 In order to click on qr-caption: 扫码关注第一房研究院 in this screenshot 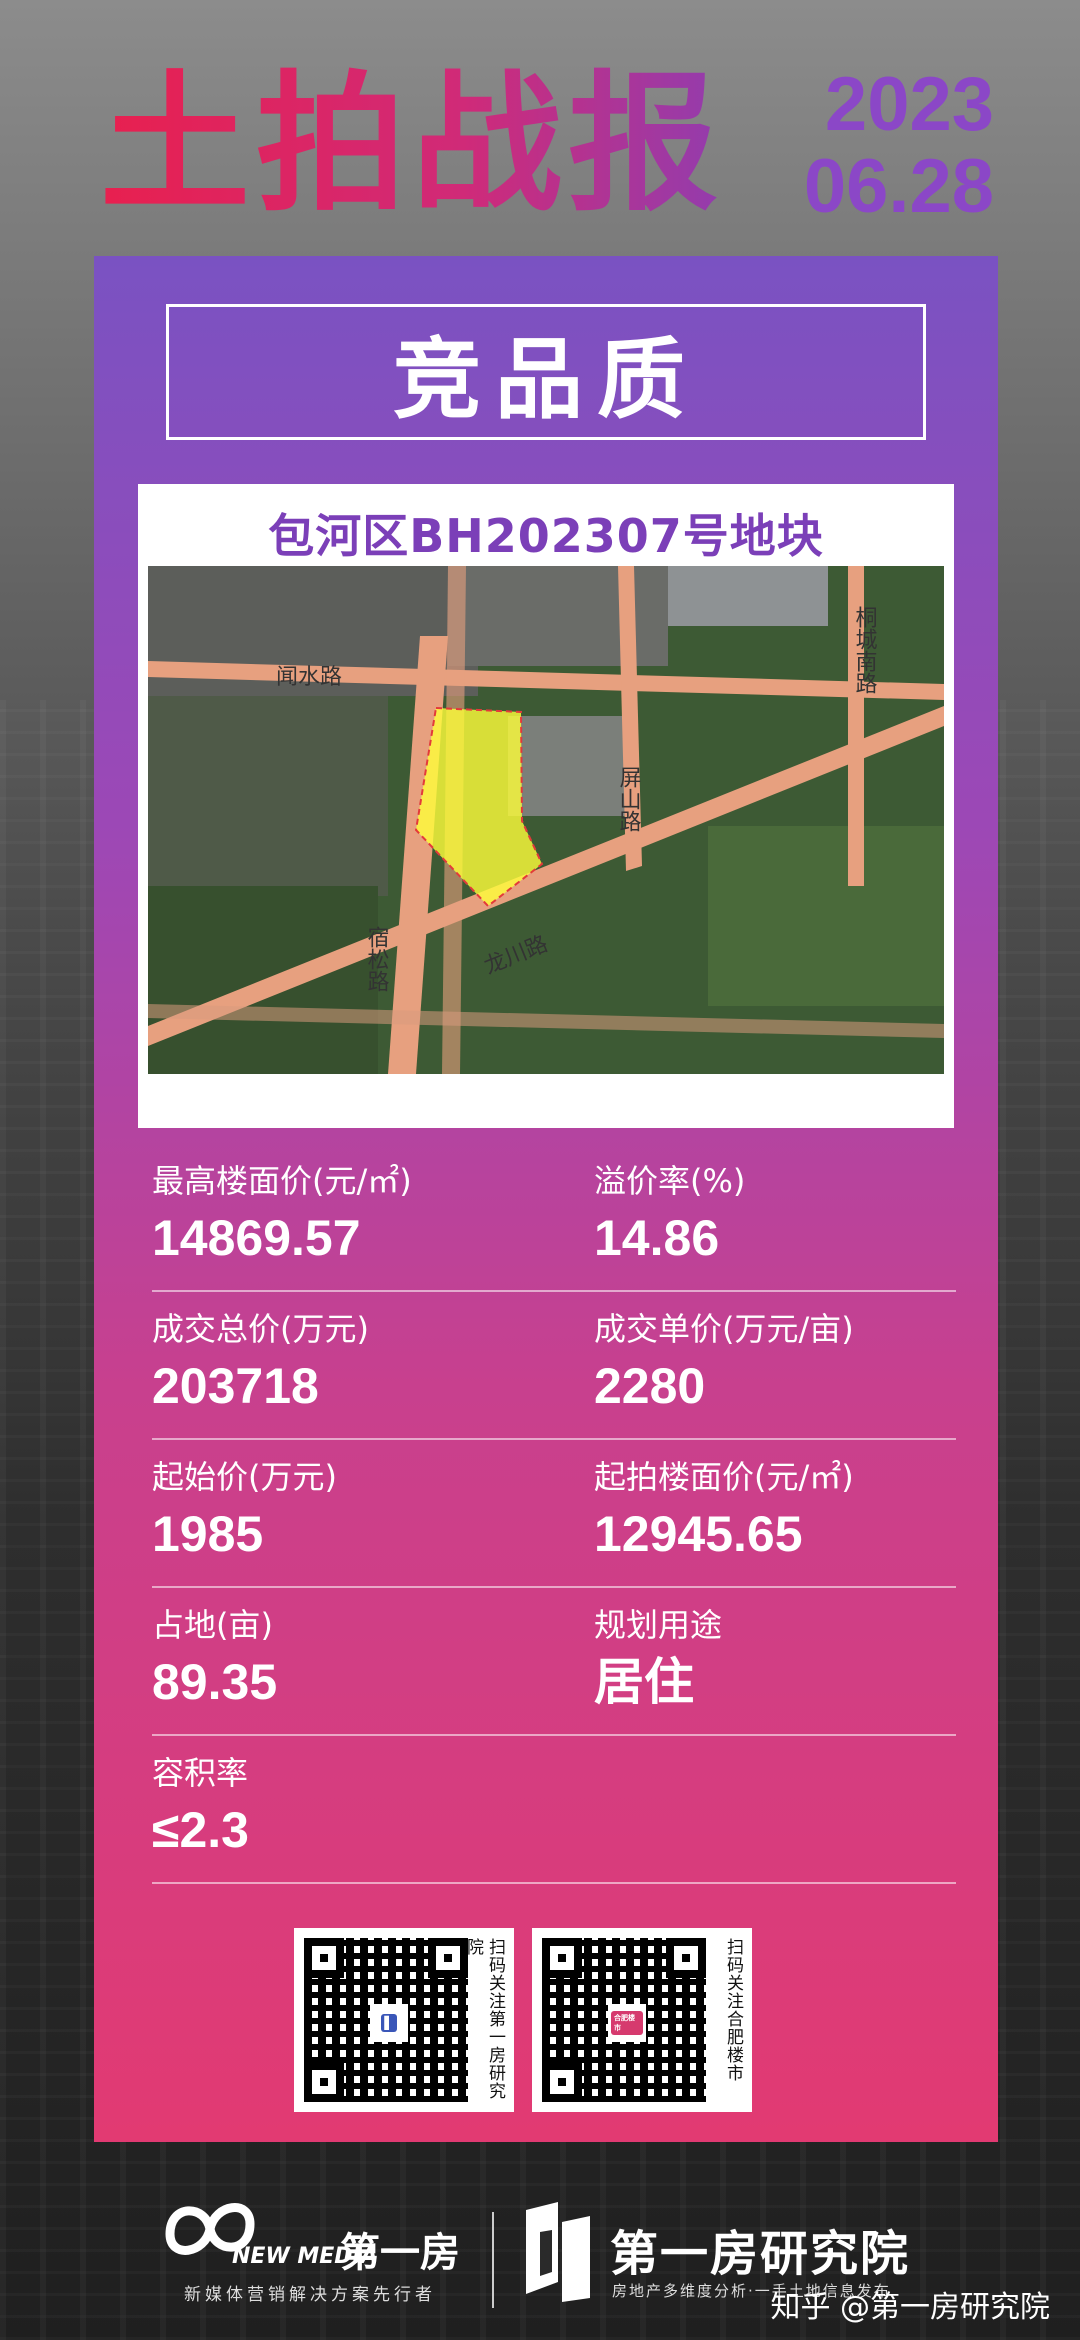, I will do `click(484, 2019)`.